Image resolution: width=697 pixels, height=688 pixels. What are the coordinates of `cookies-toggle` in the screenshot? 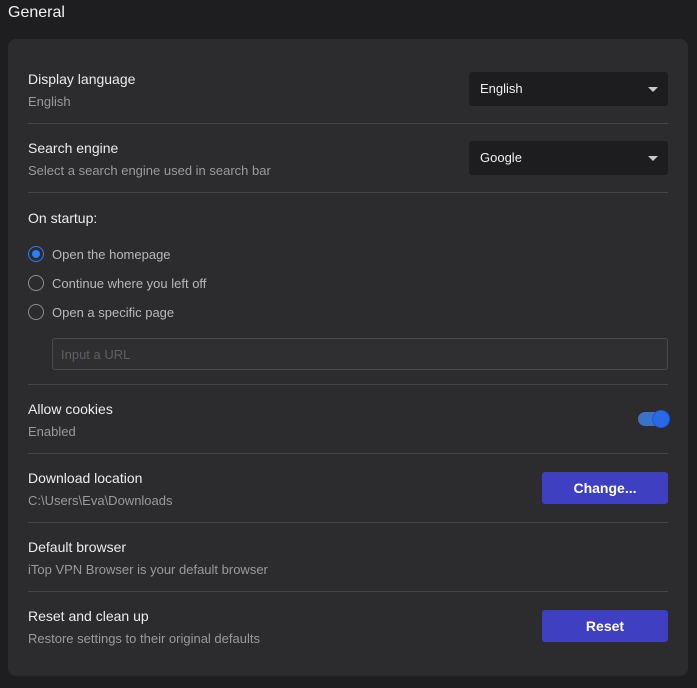 It's located at (654, 419).